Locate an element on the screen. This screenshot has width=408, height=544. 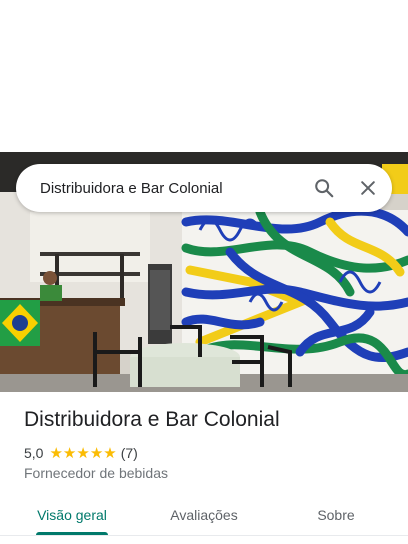
place-title: Distribuidora e Bar Colonial is located at coordinates (152, 419).